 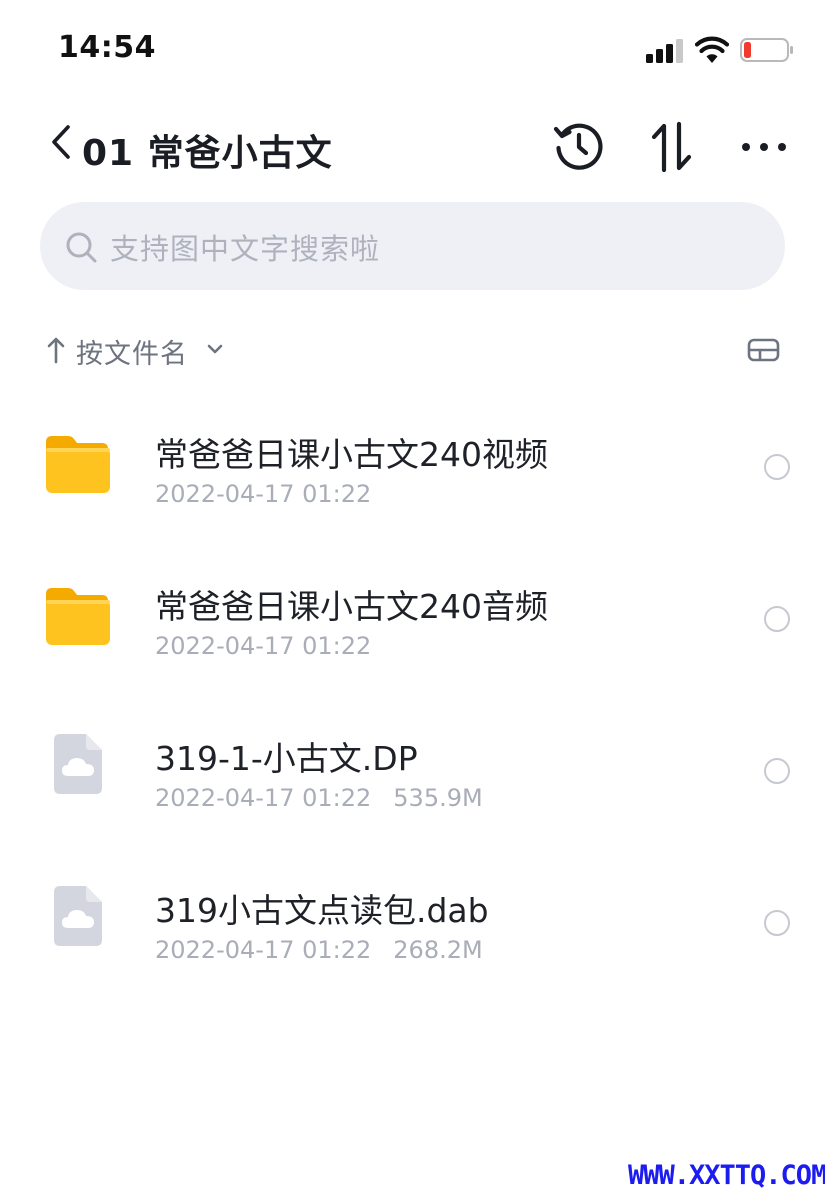 What do you see at coordinates (763, 350) in the screenshot?
I see `view-toggle-icon` at bounding box center [763, 350].